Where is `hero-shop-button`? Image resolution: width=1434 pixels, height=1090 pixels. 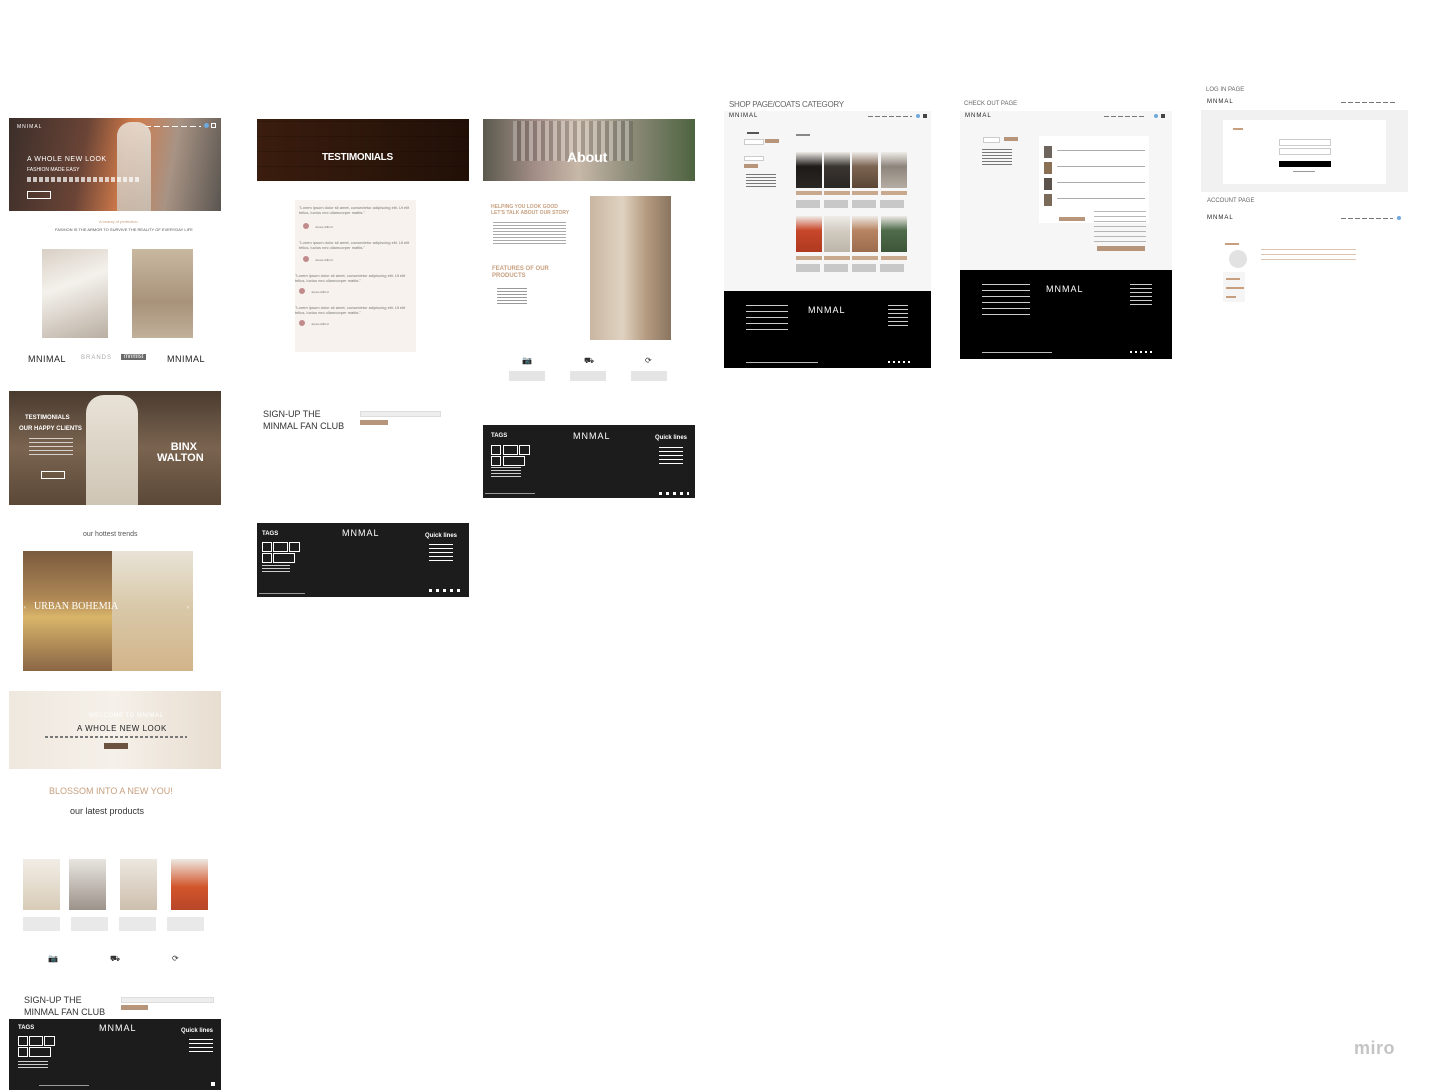 hero-shop-button is located at coordinates (39, 195).